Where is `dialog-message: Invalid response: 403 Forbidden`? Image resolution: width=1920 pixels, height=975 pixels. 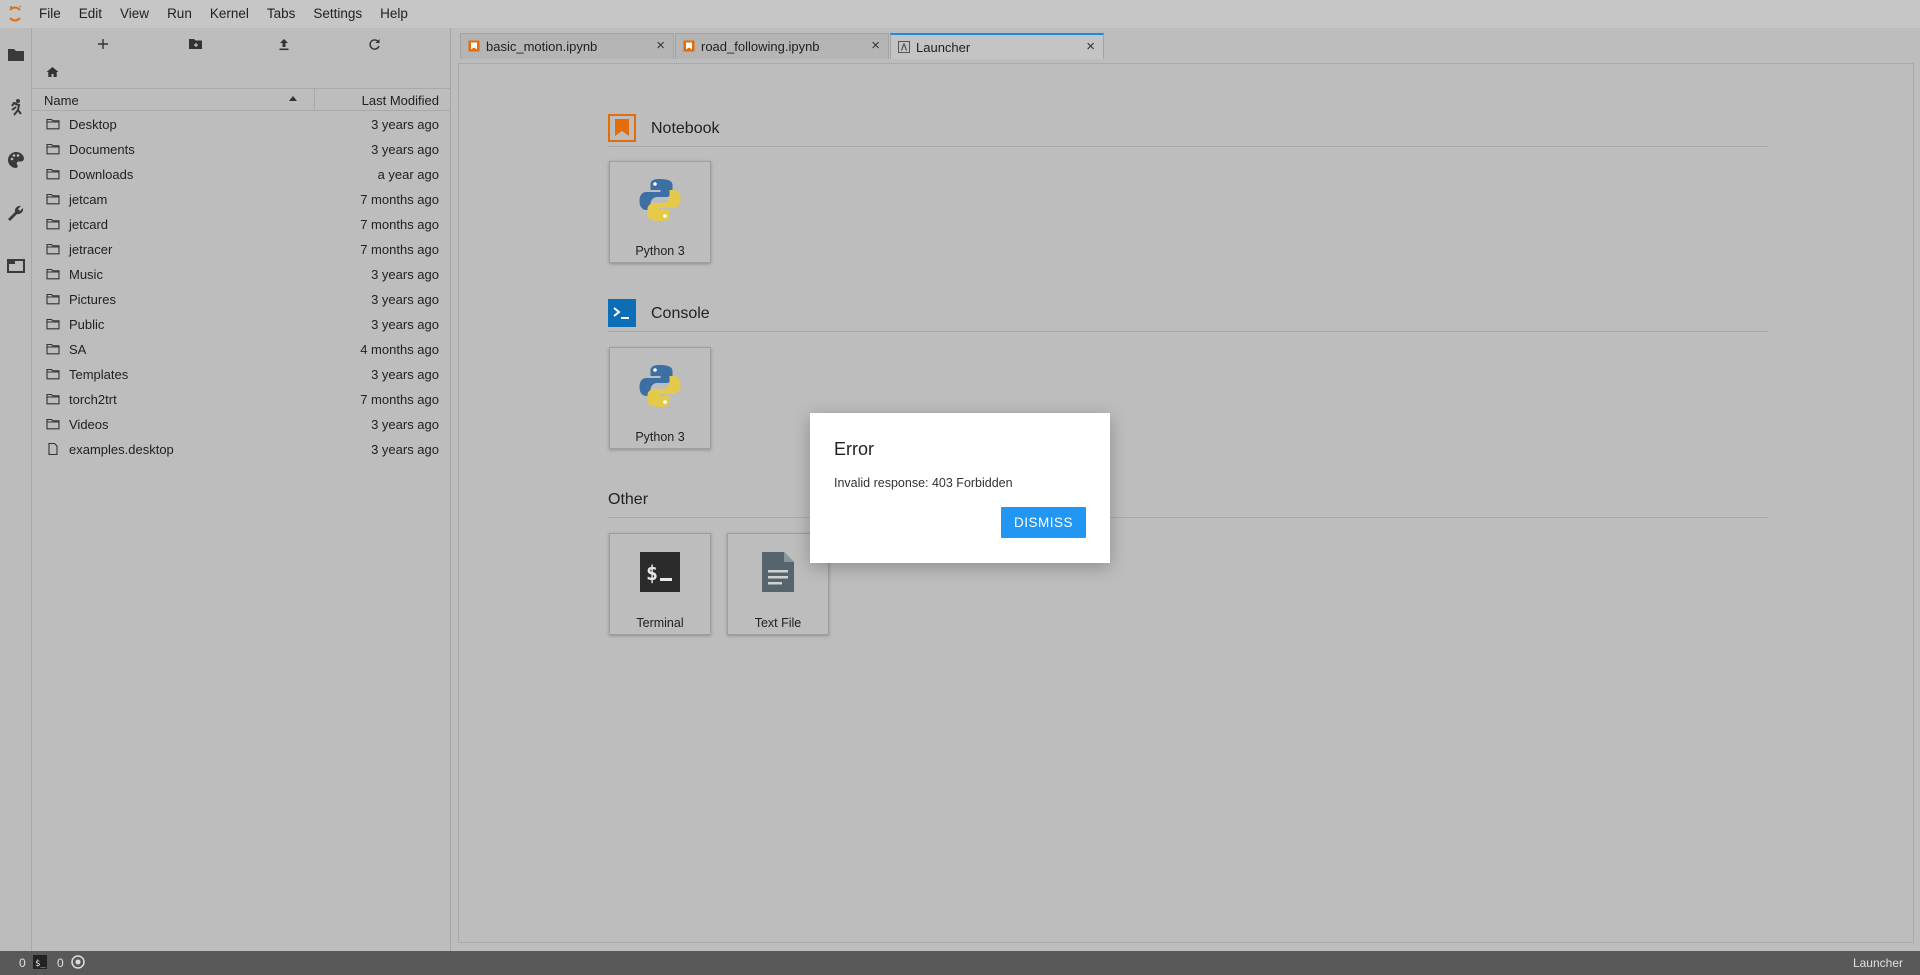 dialog-message: Invalid response: 403 Forbidden is located at coordinates (923, 483).